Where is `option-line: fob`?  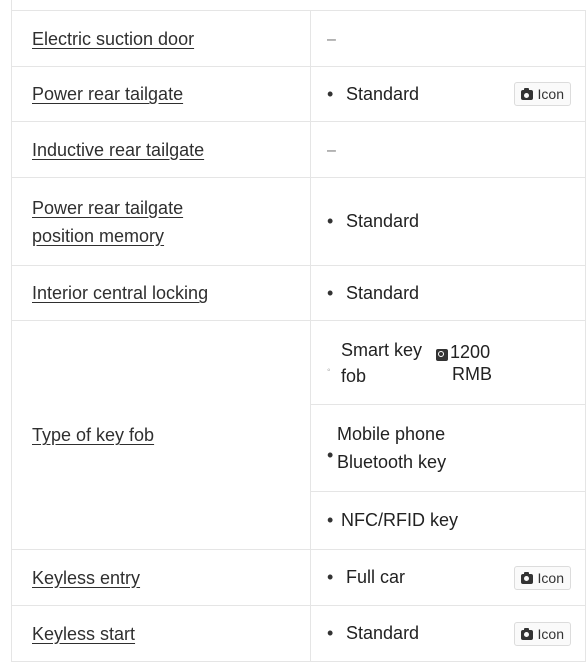 option-line: fob is located at coordinates (354, 375).